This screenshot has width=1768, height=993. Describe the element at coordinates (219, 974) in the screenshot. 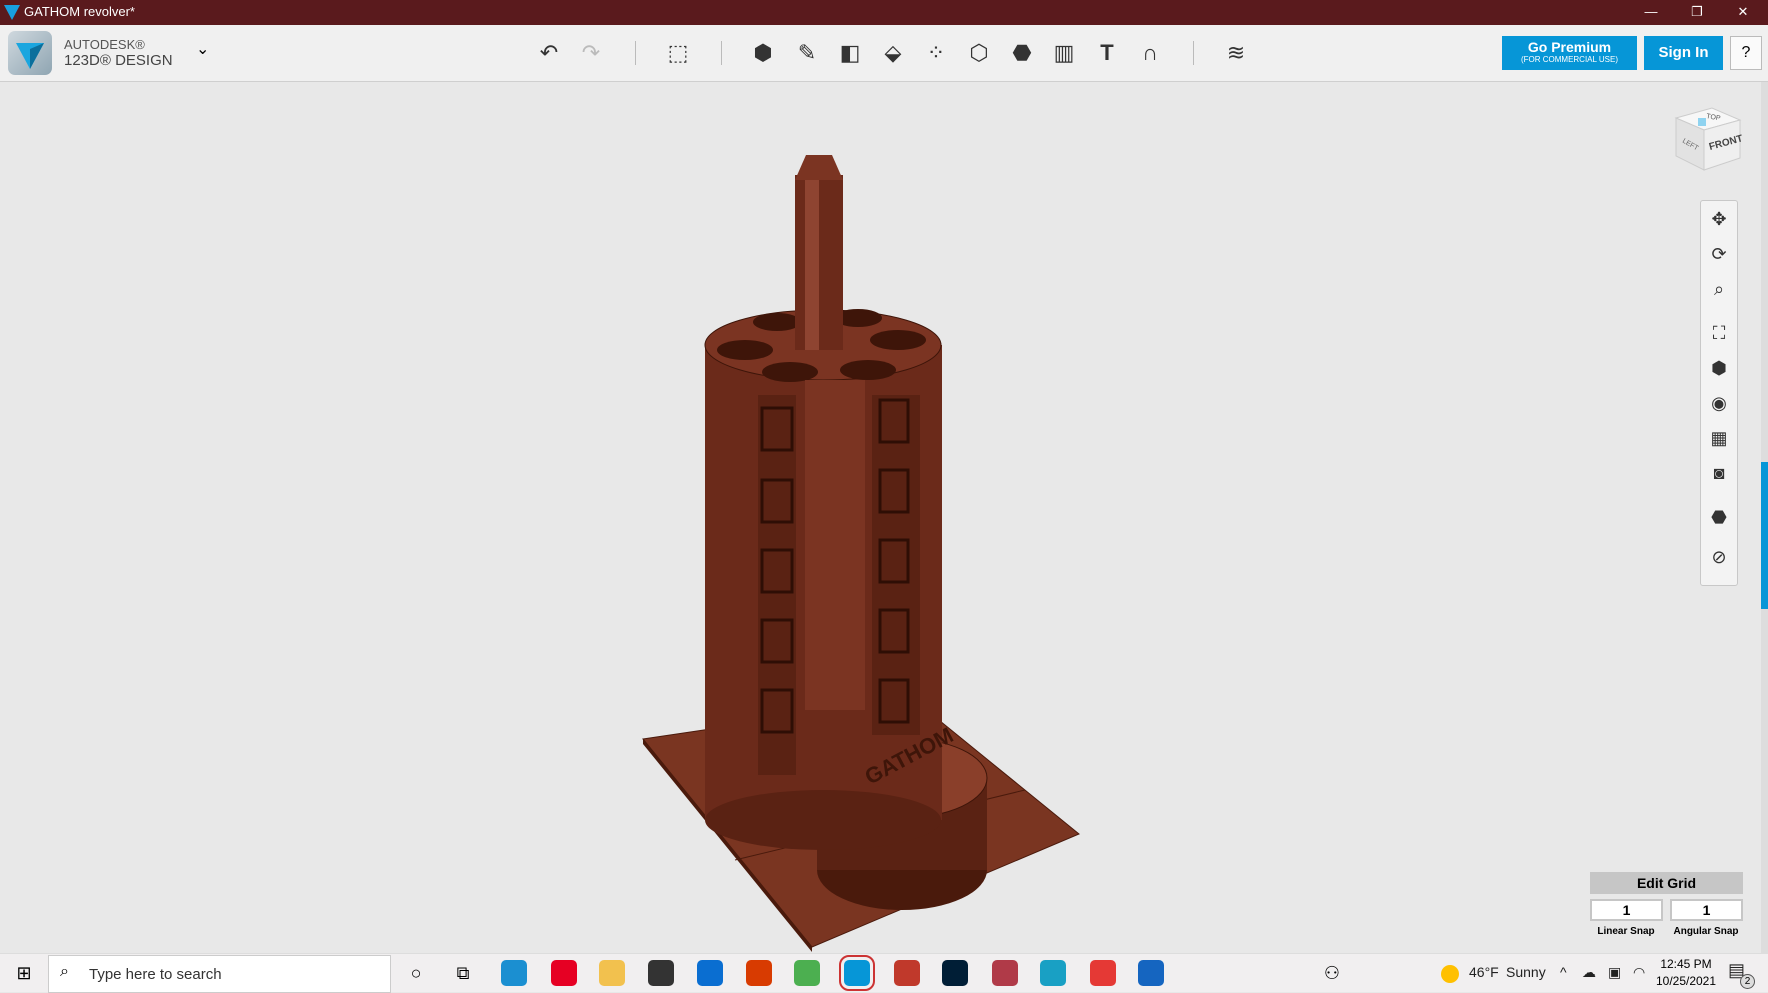

I see `taskbar-search-input: Type here to search` at that location.